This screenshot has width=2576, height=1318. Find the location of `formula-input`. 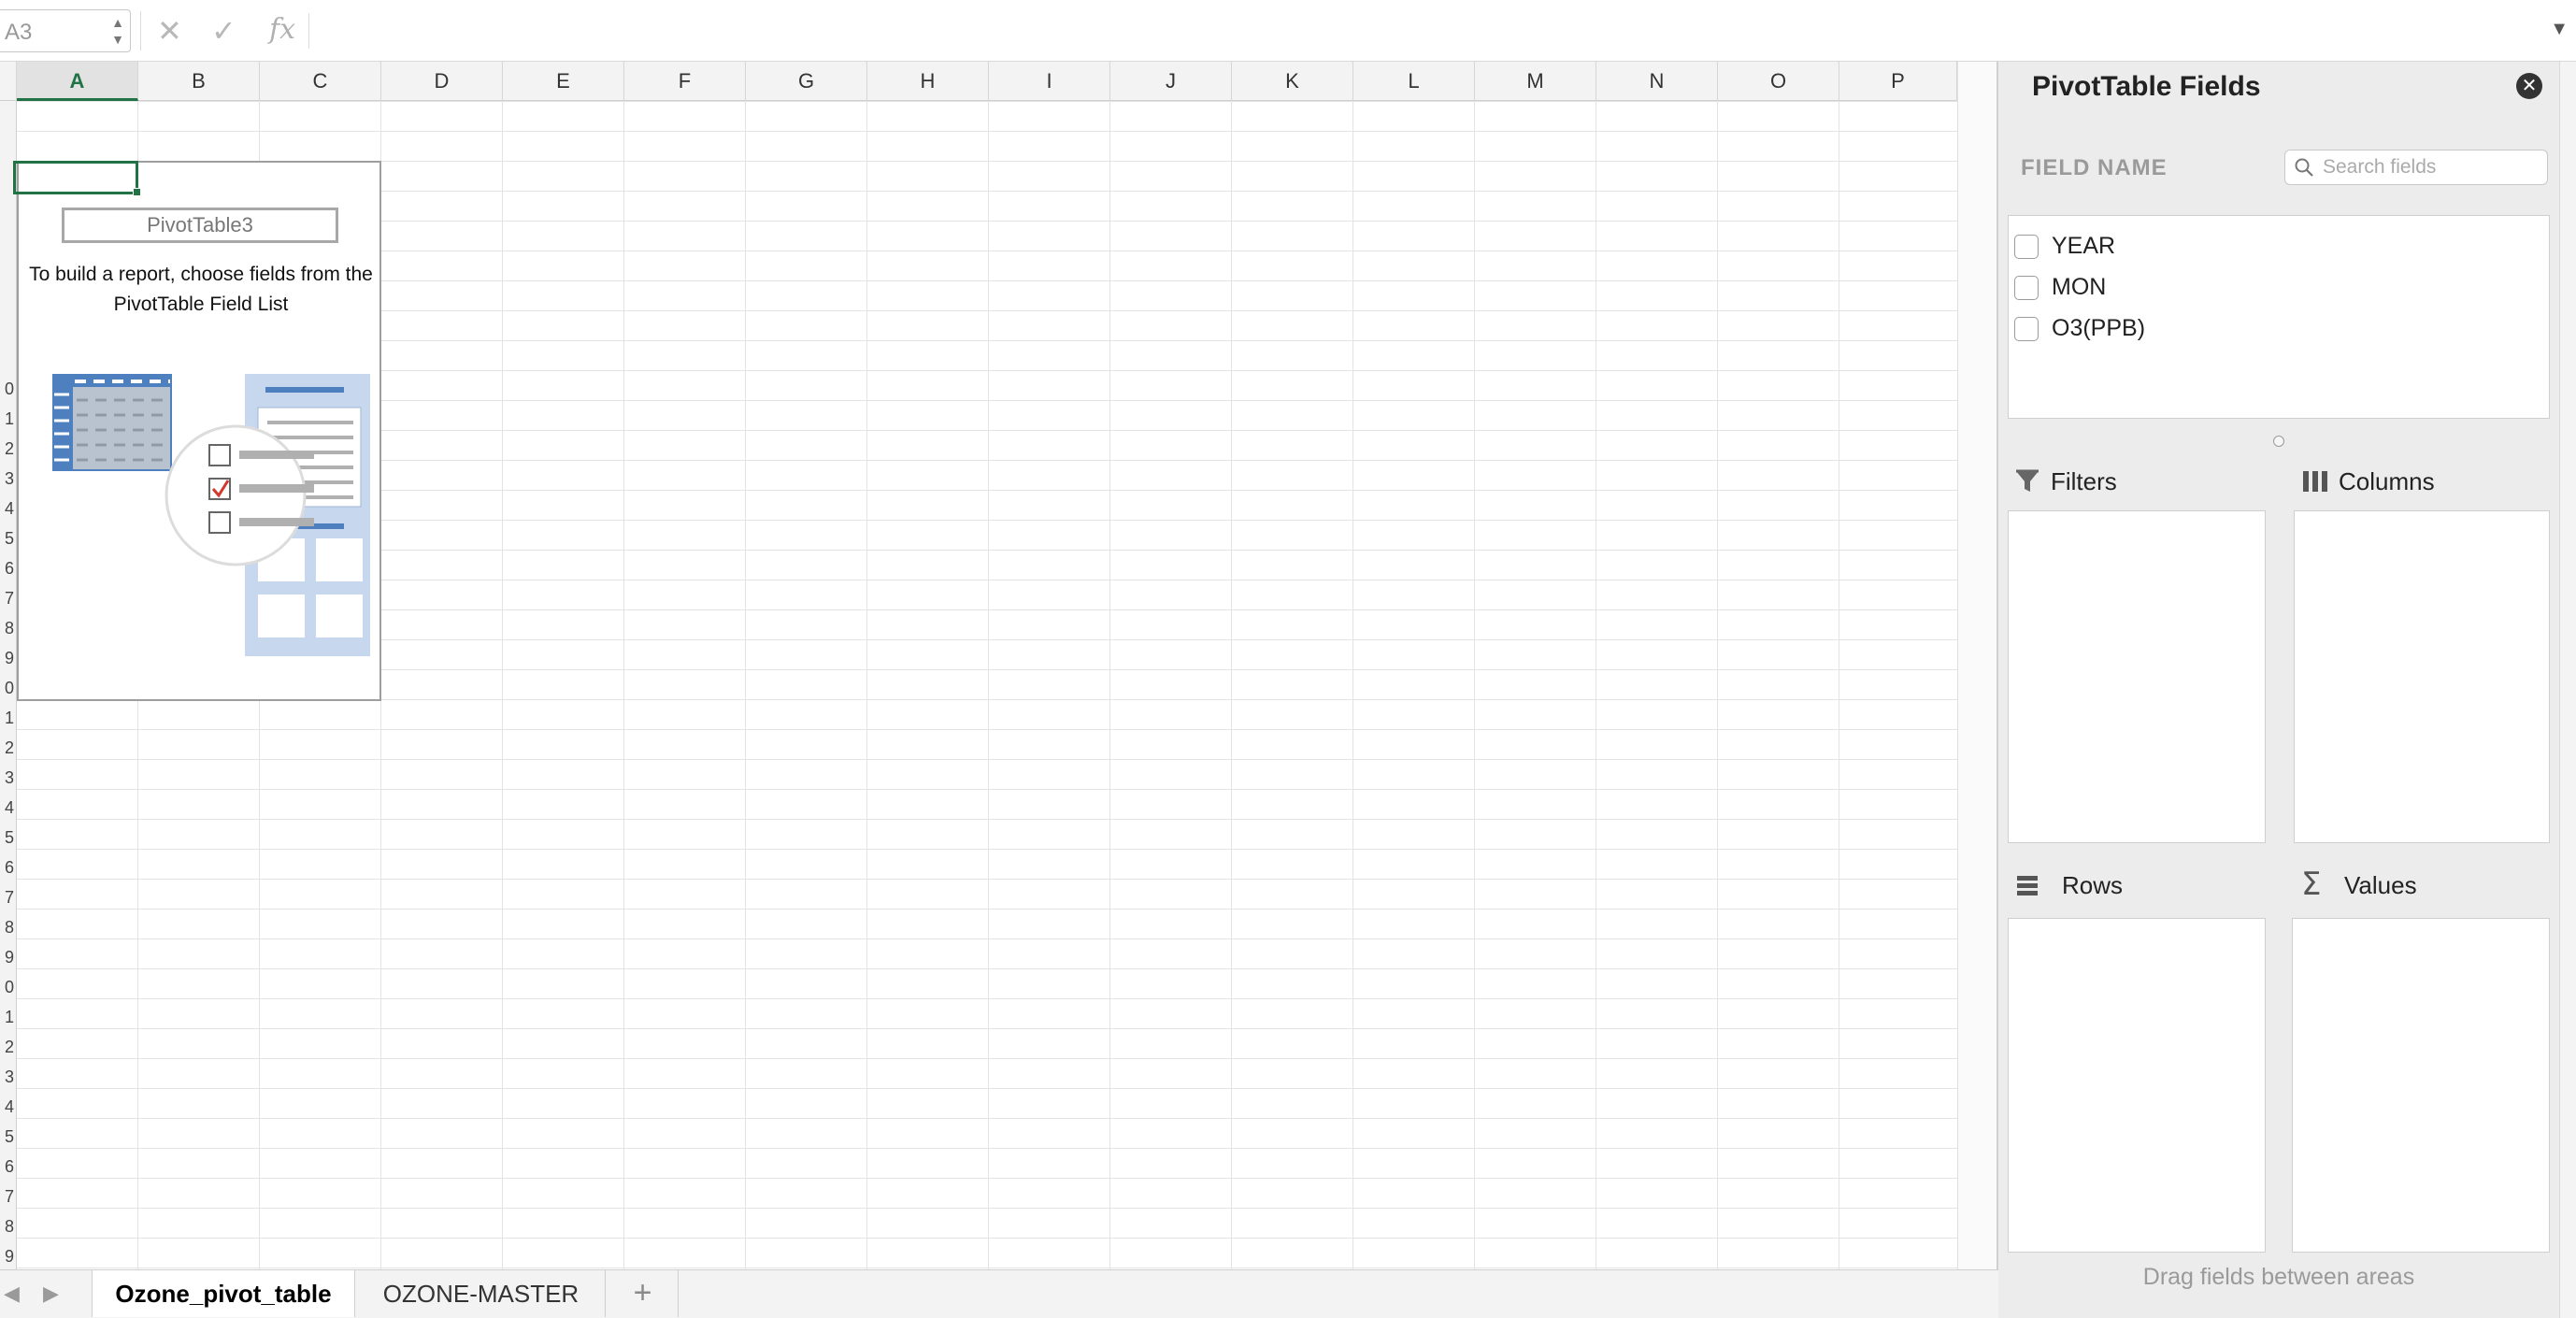

formula-input is located at coordinates (1430, 30).